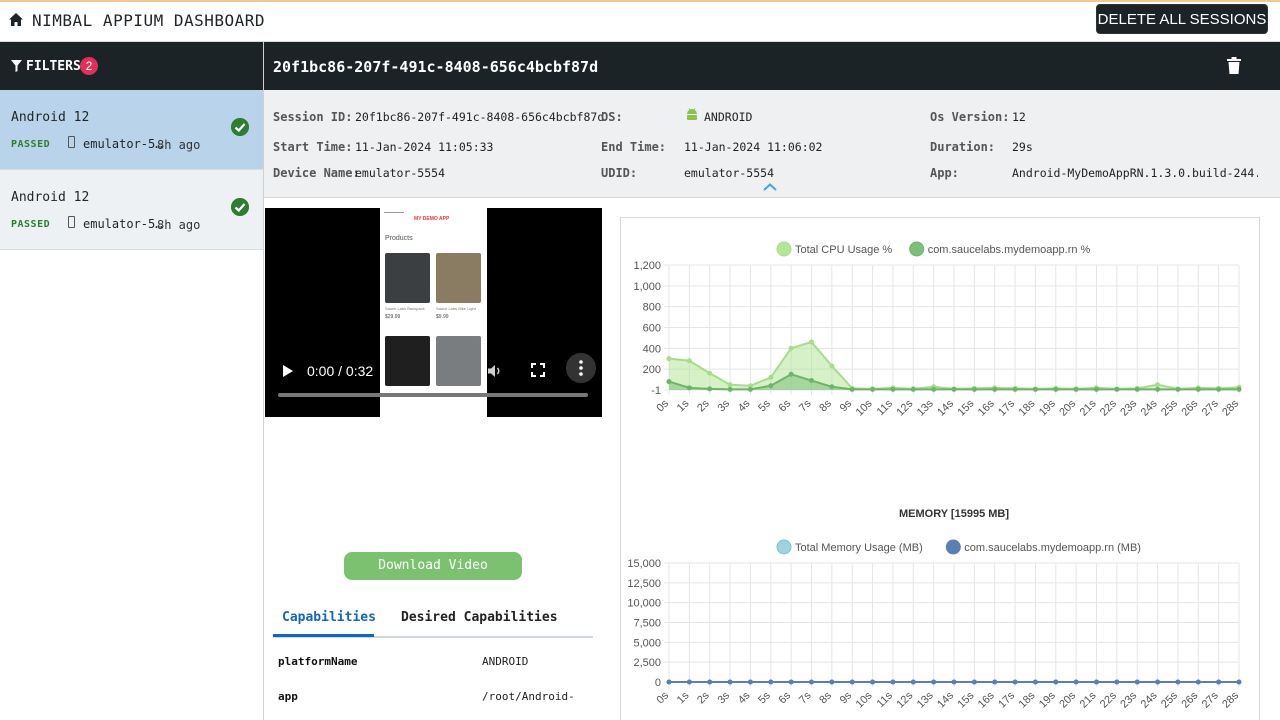 The image size is (1280, 720). What do you see at coordinates (744, 697) in the screenshot?
I see `x-tick-label: 4s` at bounding box center [744, 697].